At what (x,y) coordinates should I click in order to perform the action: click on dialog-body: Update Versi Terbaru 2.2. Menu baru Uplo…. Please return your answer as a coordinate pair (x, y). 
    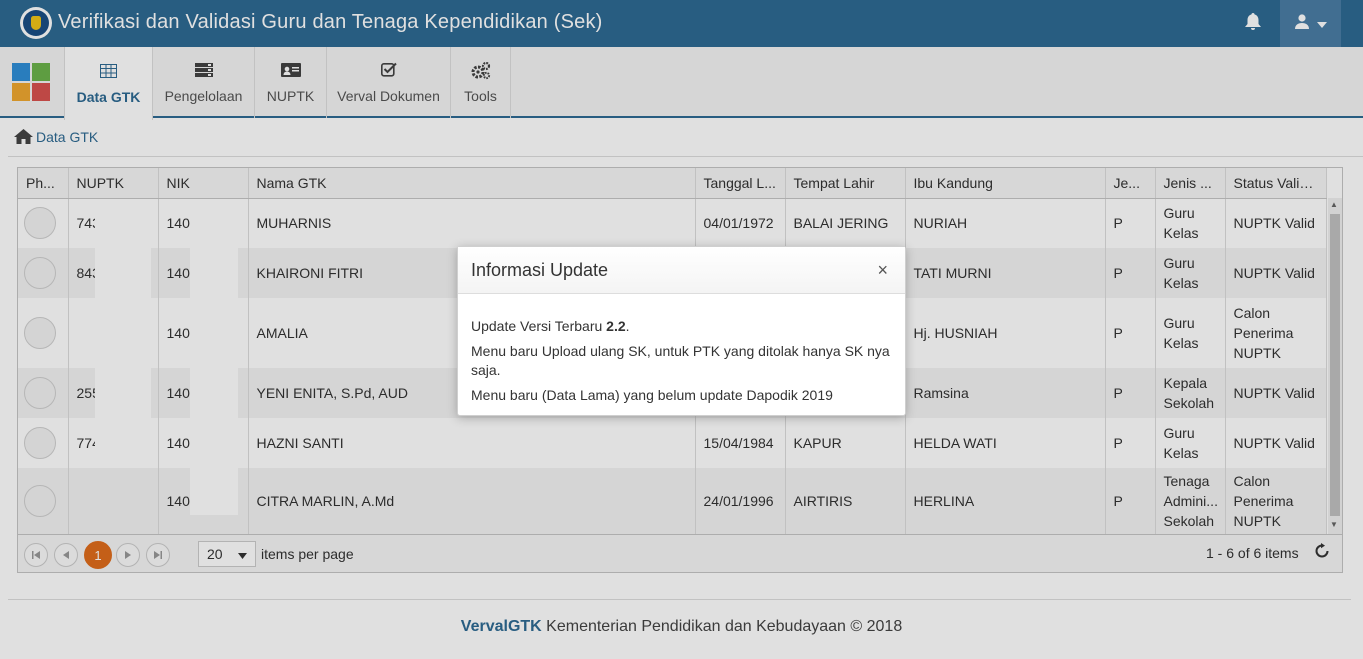
    Looking at the image, I should click on (681, 349).